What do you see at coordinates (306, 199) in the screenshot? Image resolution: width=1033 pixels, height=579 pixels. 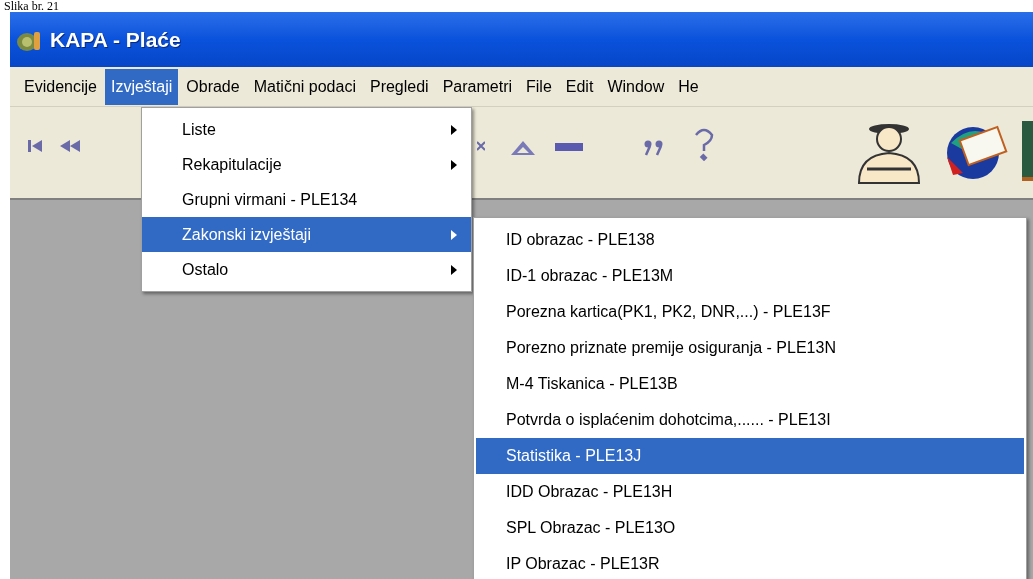 I see `menu-item: Grupni virmani - PLE134` at bounding box center [306, 199].